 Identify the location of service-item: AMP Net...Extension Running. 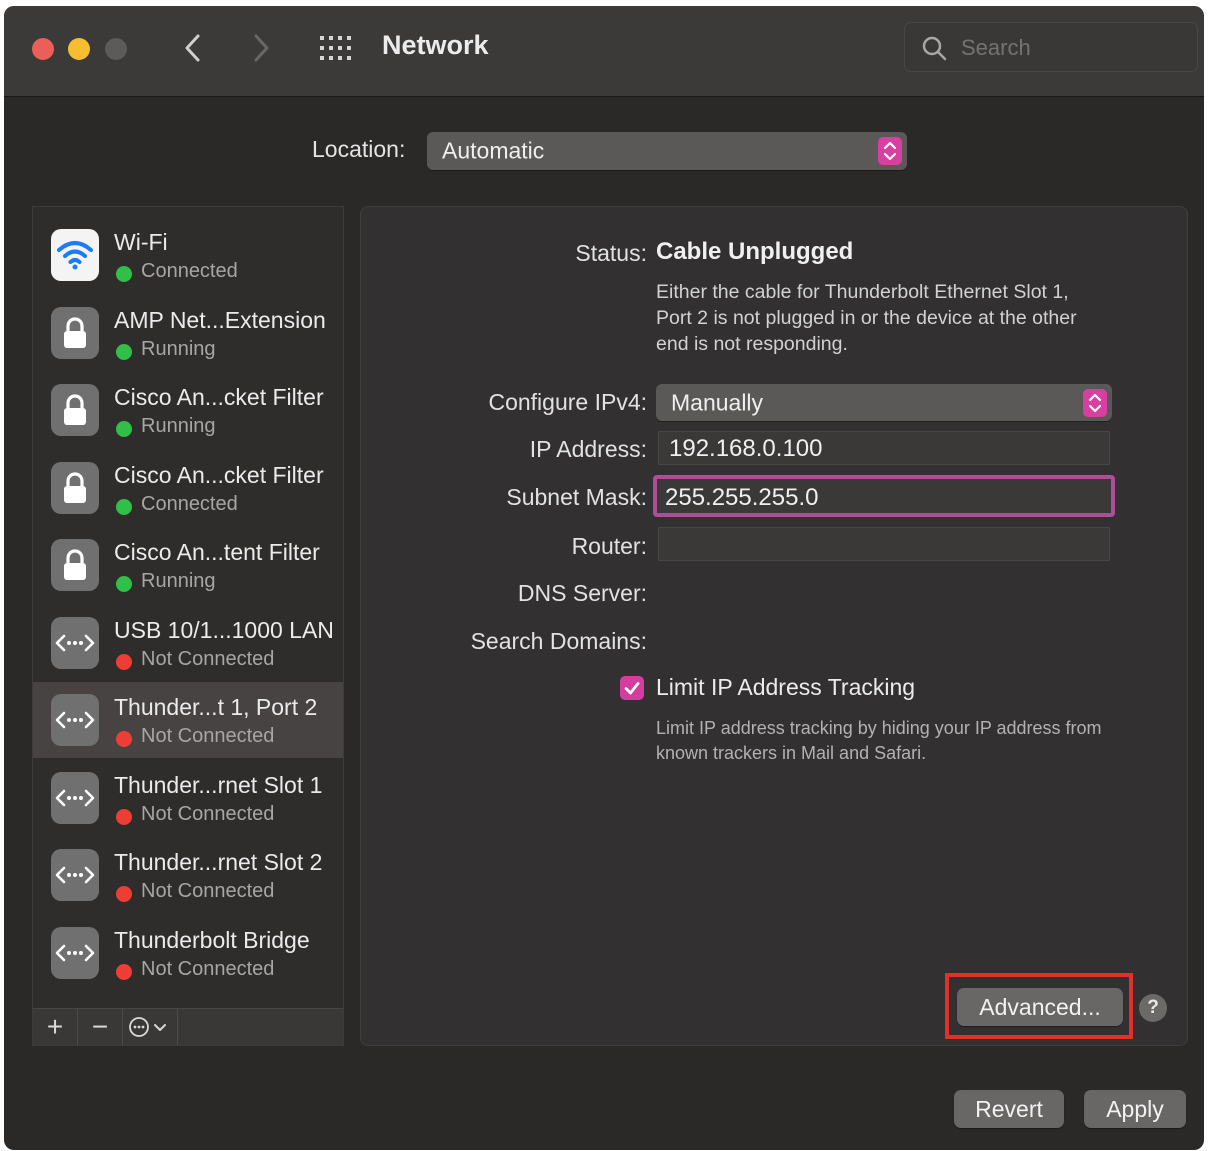
(188, 333).